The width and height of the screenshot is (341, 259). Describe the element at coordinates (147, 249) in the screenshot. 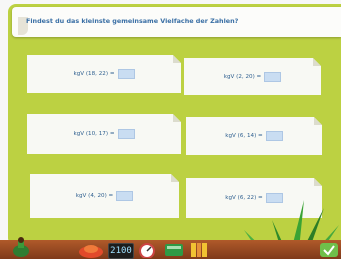

I see `gauge-icon` at that location.